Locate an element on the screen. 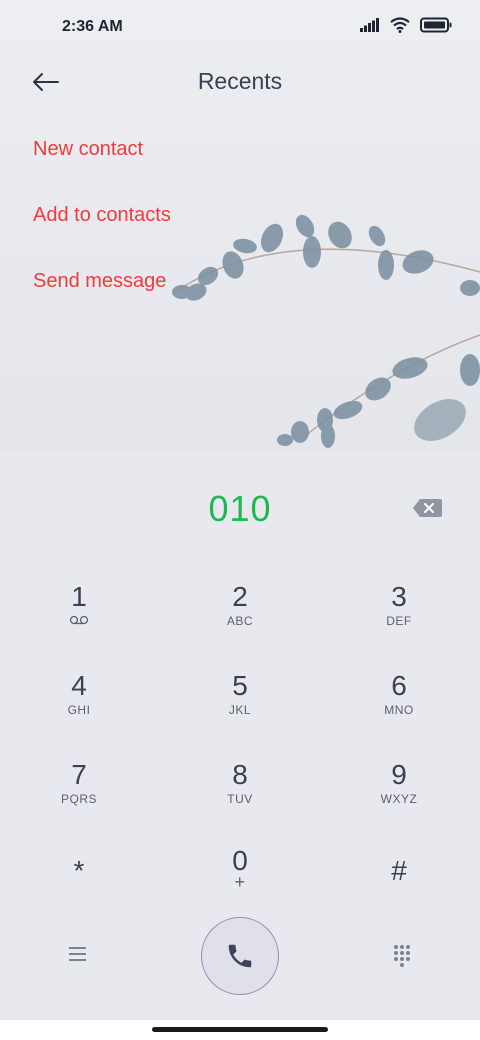 This screenshot has width=480, height=1040. key-3: 3 DEF is located at coordinates (399, 622).